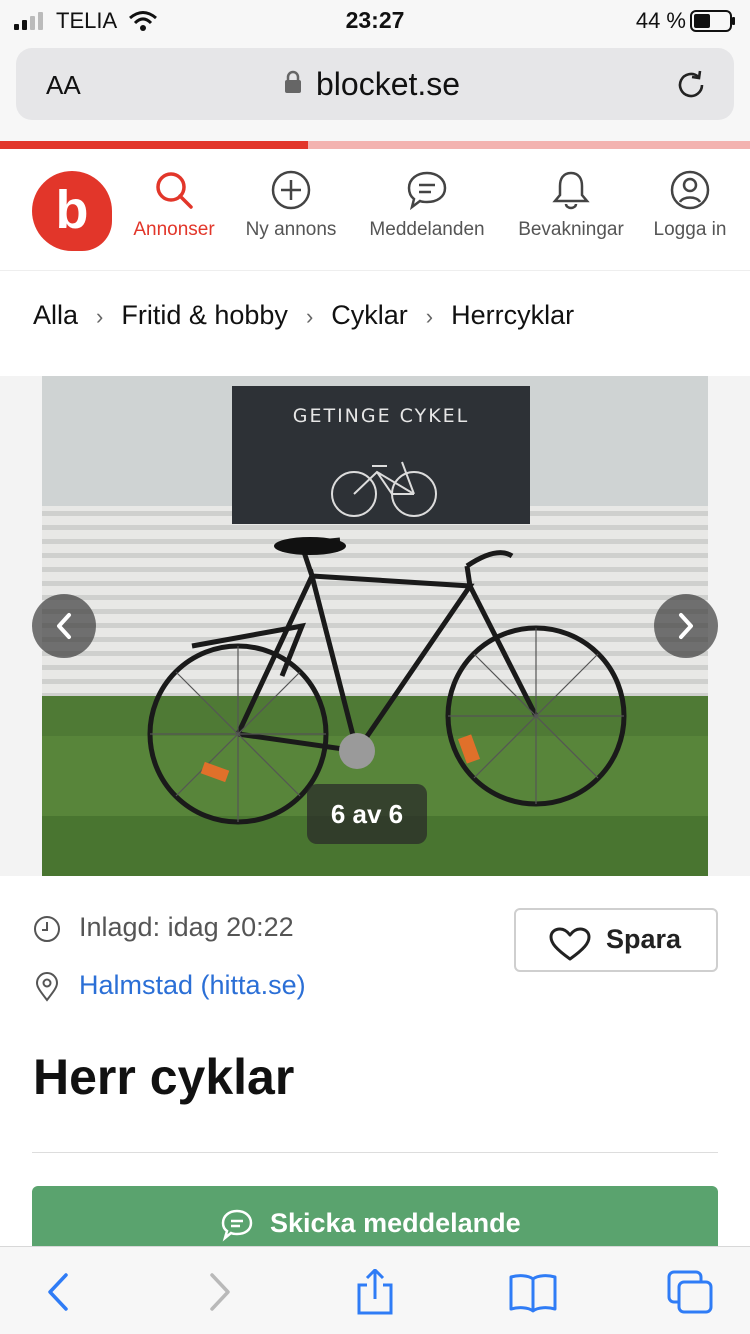  What do you see at coordinates (367, 814) in the screenshot?
I see `image-counter: 6 av 6` at bounding box center [367, 814].